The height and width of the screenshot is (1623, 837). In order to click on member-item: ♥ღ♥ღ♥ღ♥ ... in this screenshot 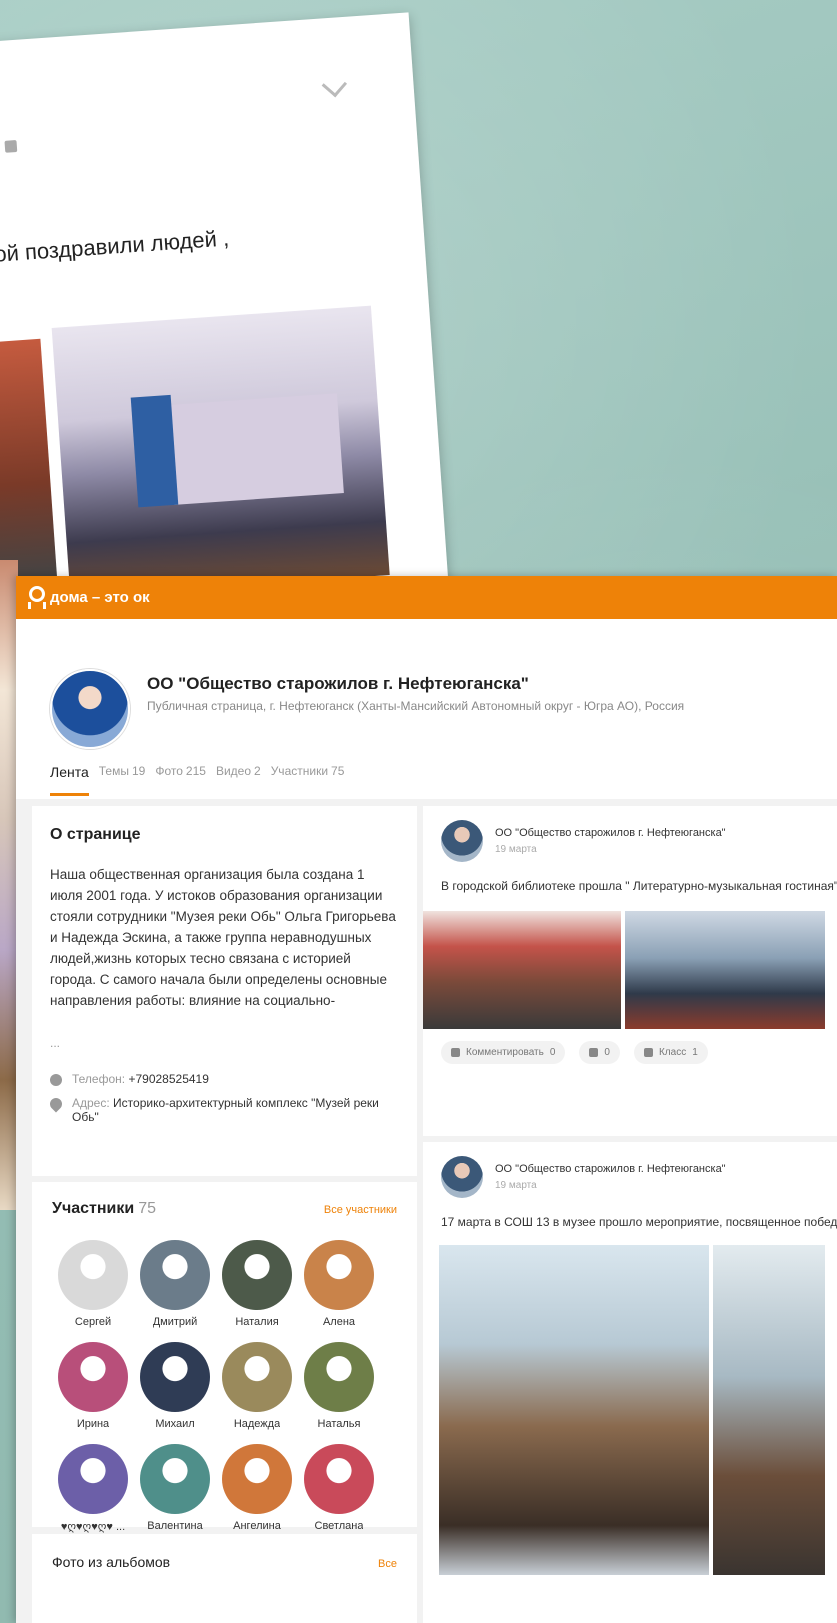, I will do `click(93, 1488)`.